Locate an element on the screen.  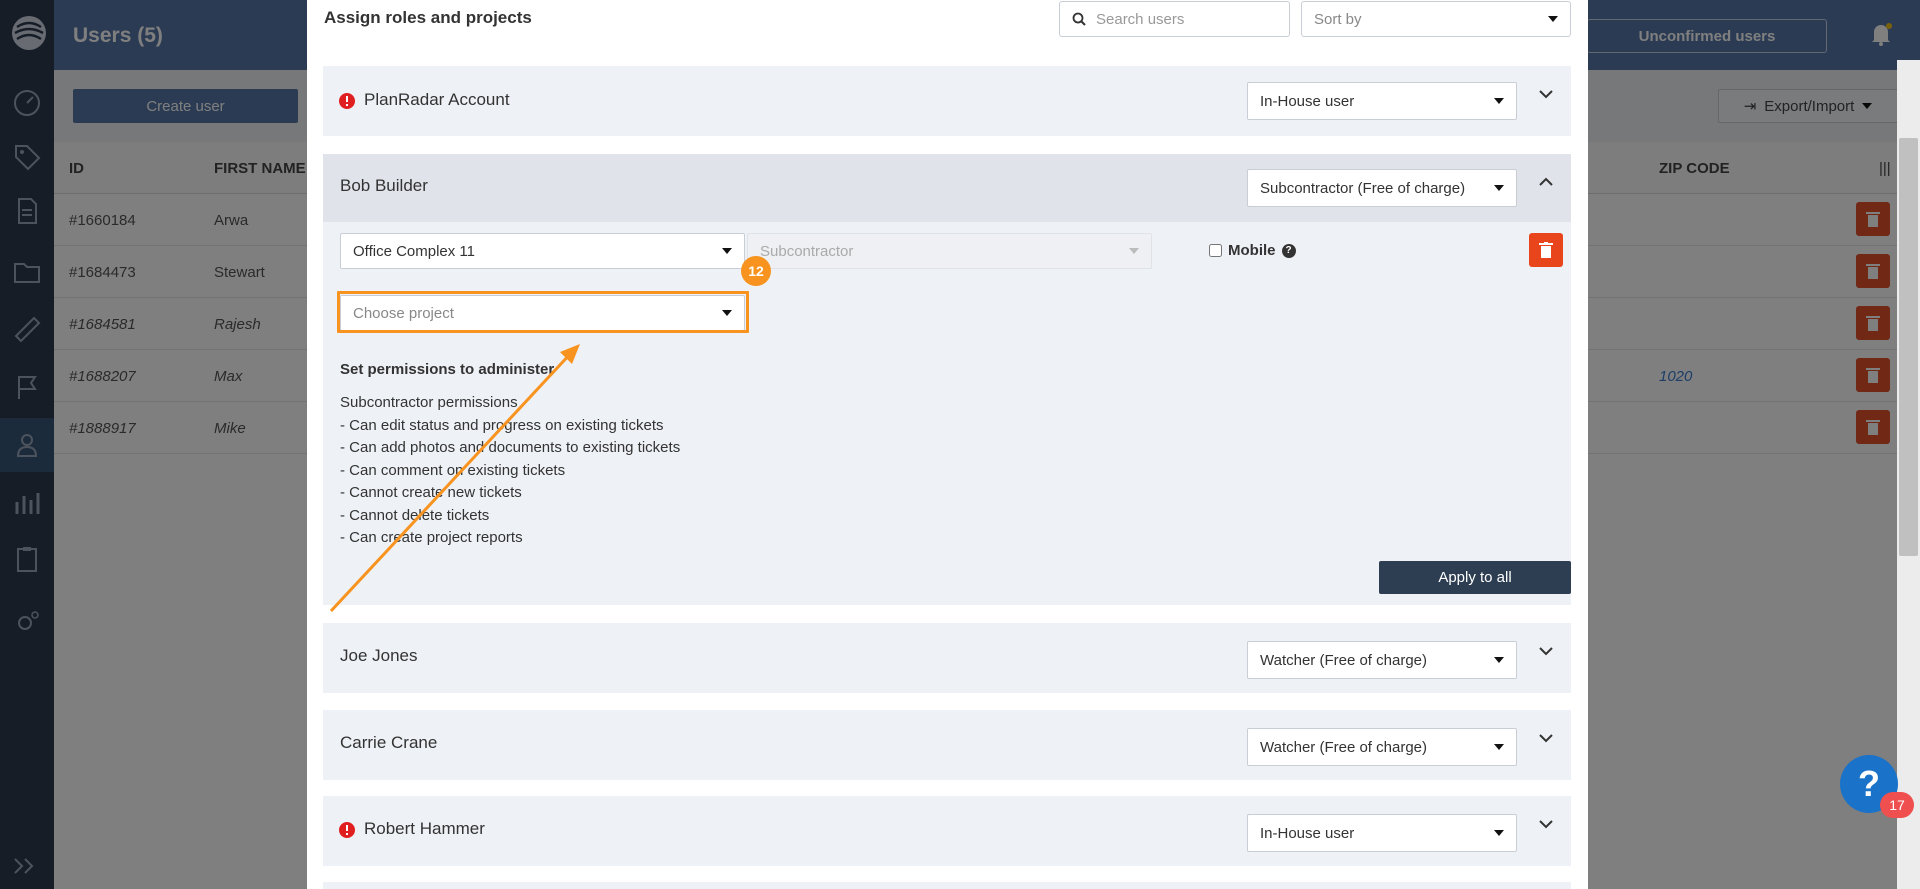
user-row-carrie-crane: Carrie Crane Watcher (Free of charge) is located at coordinates (947, 745).